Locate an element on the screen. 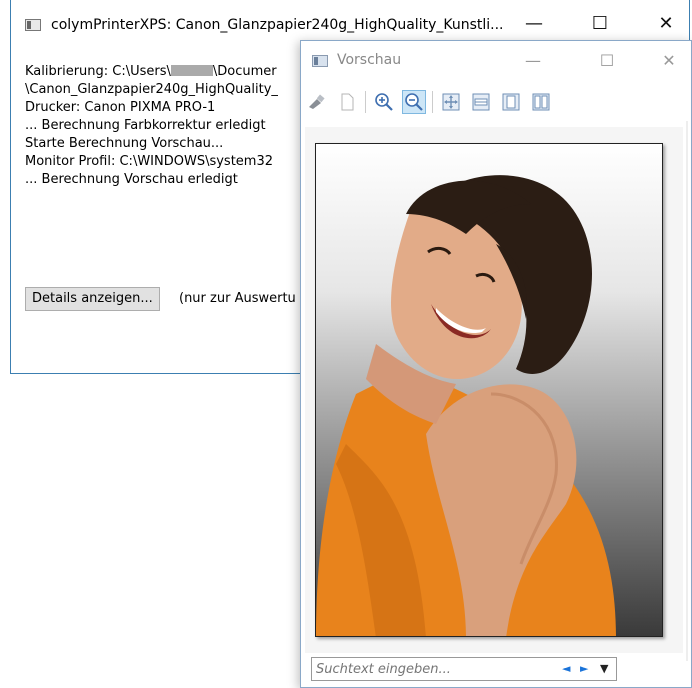 The image size is (692, 688). preview-toolbar is located at coordinates (497, 102).